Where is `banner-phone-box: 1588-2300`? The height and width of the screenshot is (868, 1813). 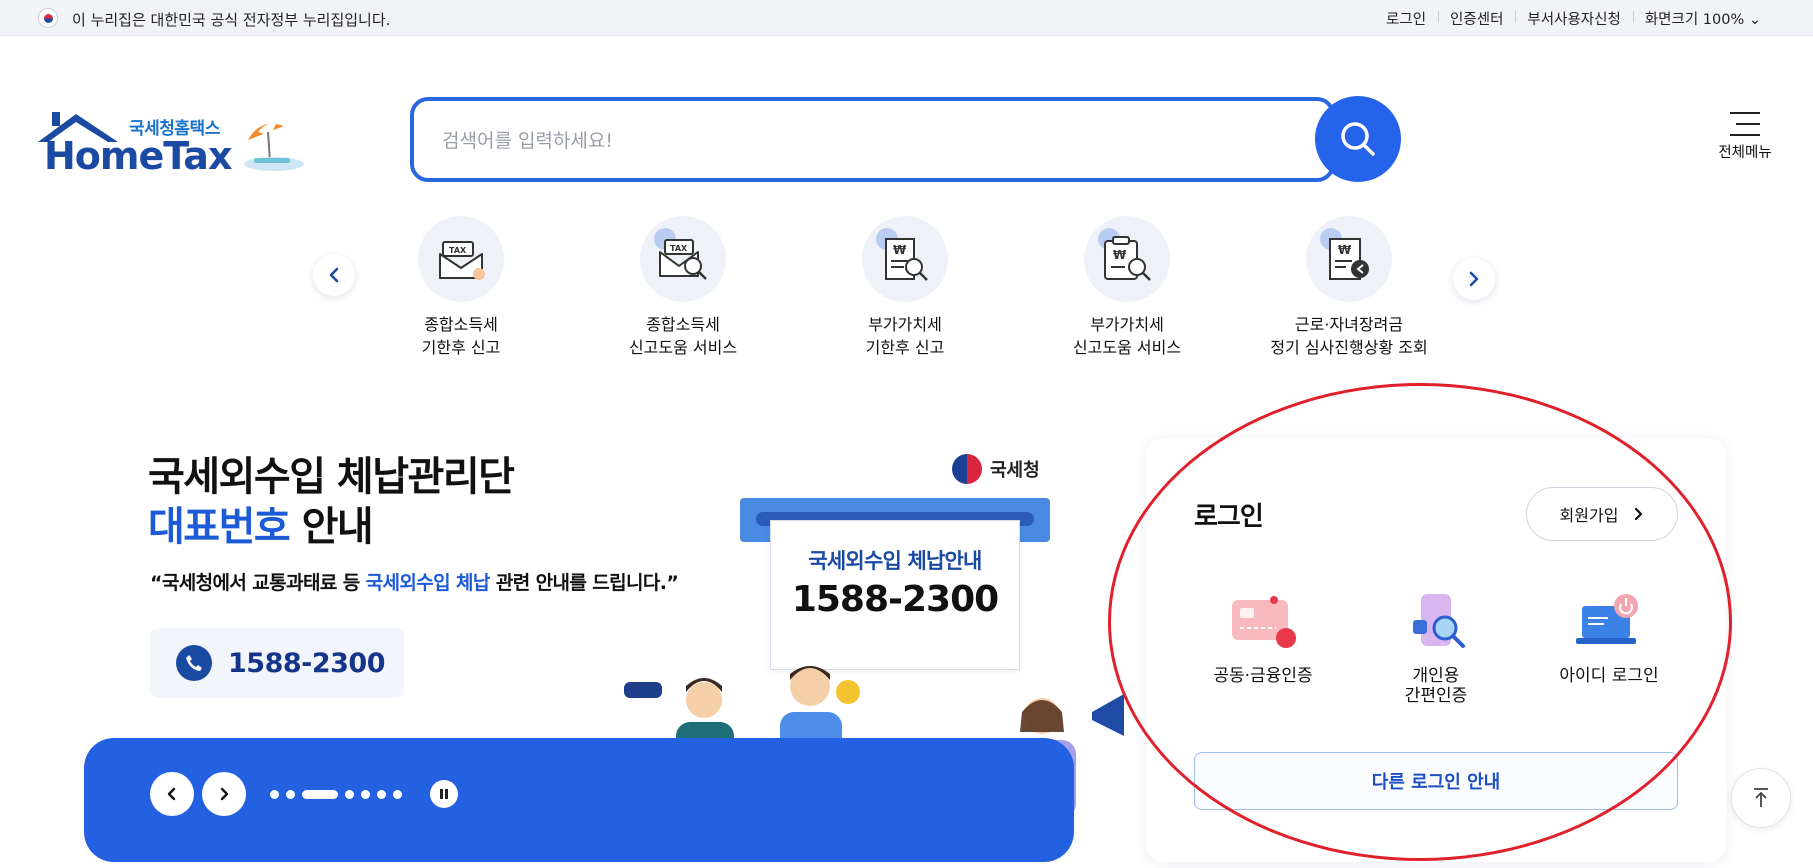
banner-phone-box: 1588-2300 is located at coordinates (277, 663).